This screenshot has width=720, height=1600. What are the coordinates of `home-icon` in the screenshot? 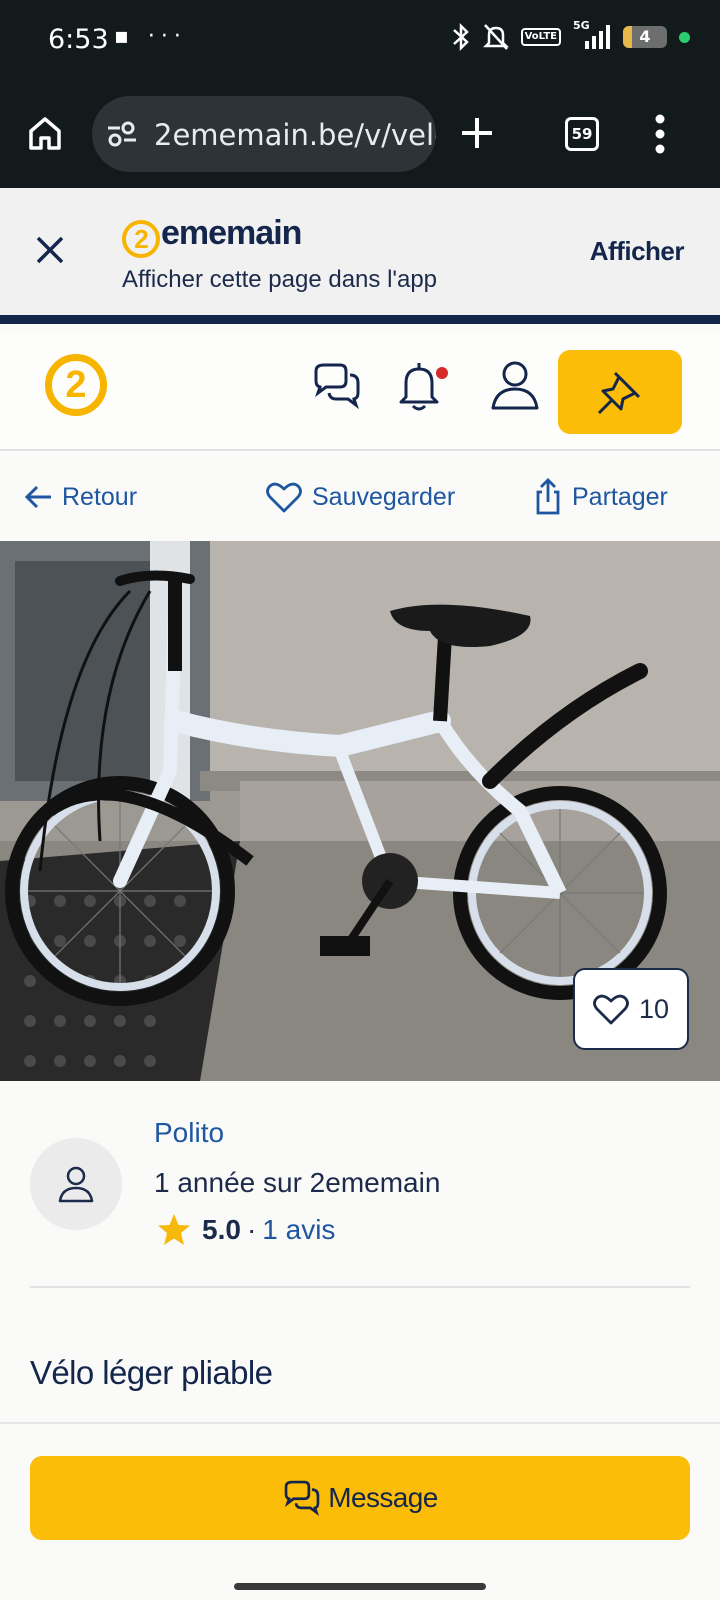 It's located at (45, 133).